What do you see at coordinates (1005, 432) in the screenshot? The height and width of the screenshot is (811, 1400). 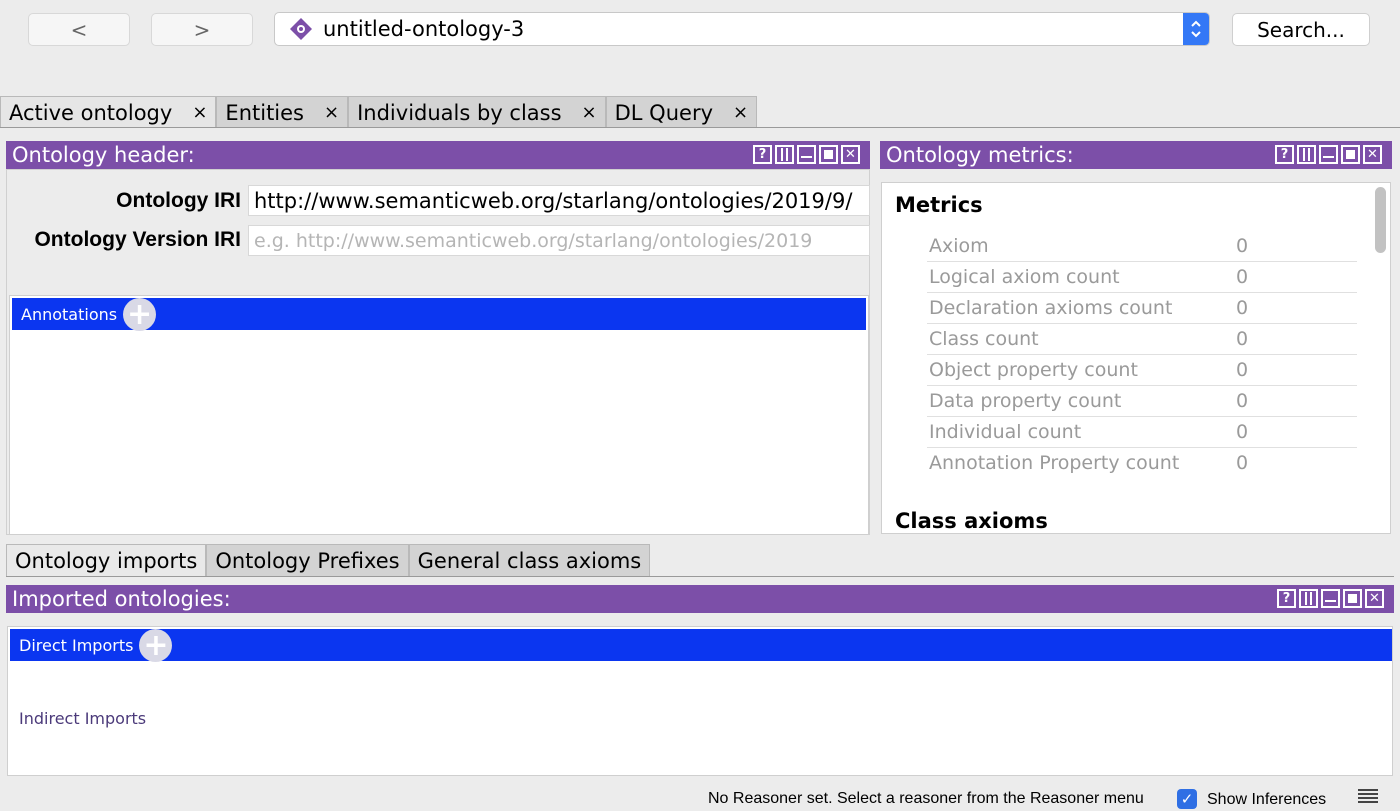 I see `metric-name: Individual count` at bounding box center [1005, 432].